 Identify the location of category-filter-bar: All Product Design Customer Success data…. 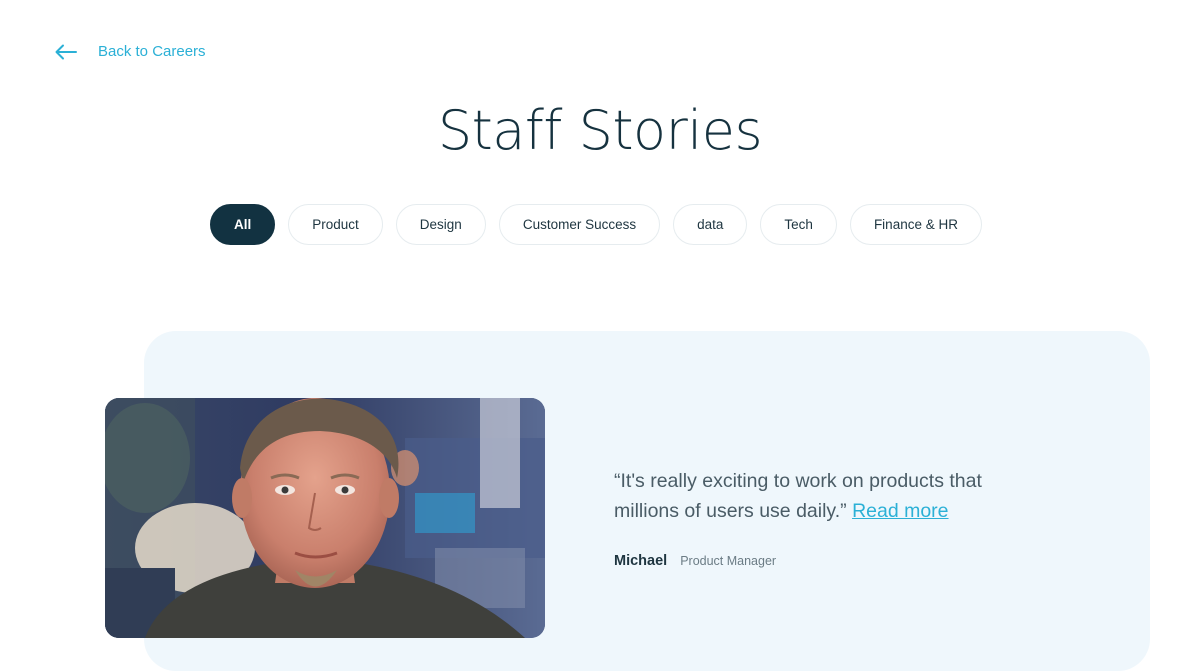
(602, 224).